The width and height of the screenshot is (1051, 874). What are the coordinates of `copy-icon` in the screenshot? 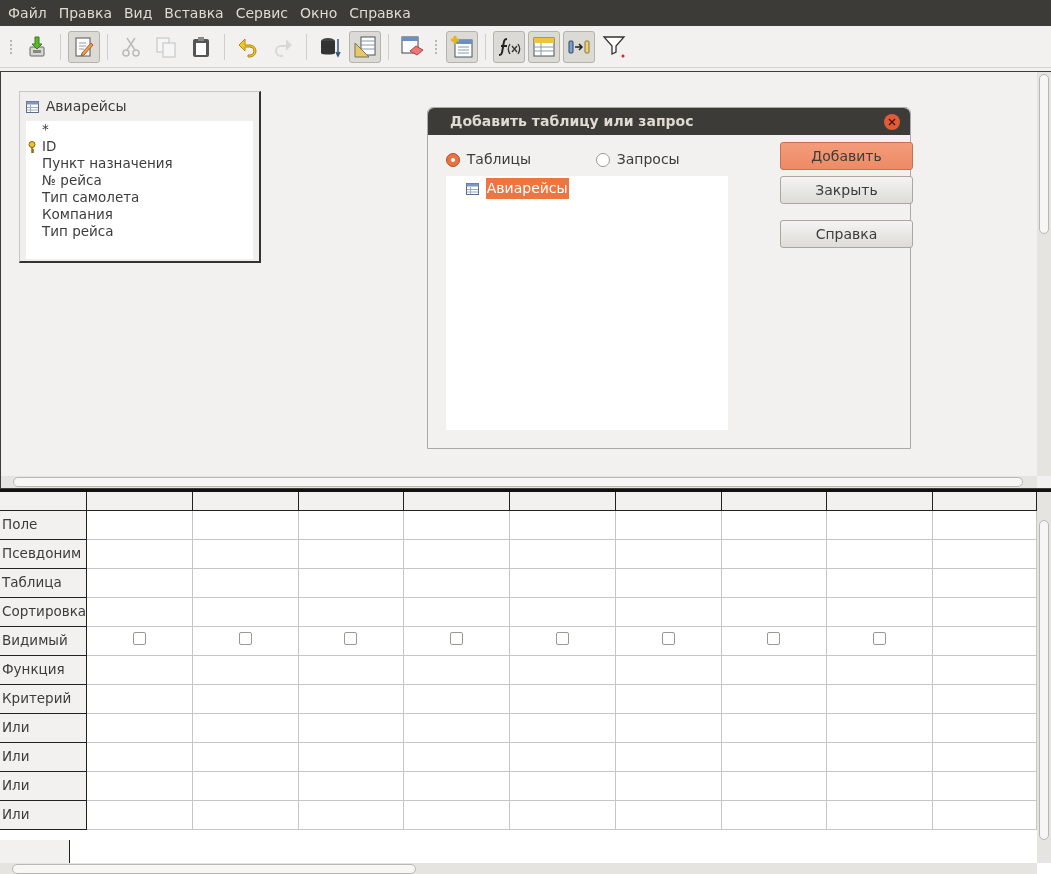 It's located at (166, 46).